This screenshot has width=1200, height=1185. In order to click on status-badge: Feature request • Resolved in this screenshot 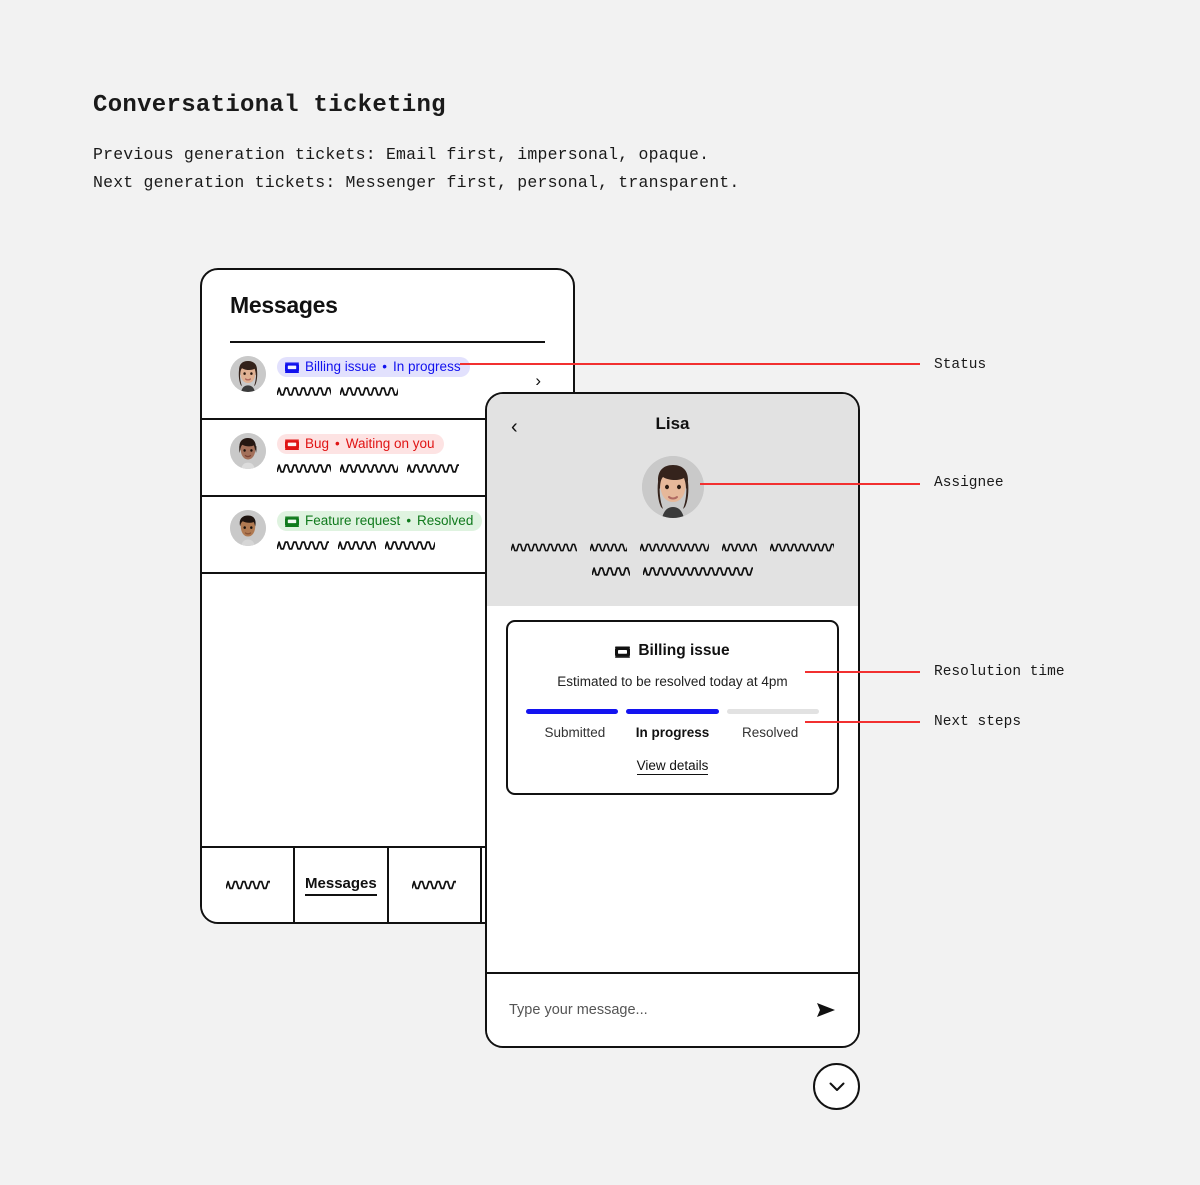, I will do `click(380, 521)`.